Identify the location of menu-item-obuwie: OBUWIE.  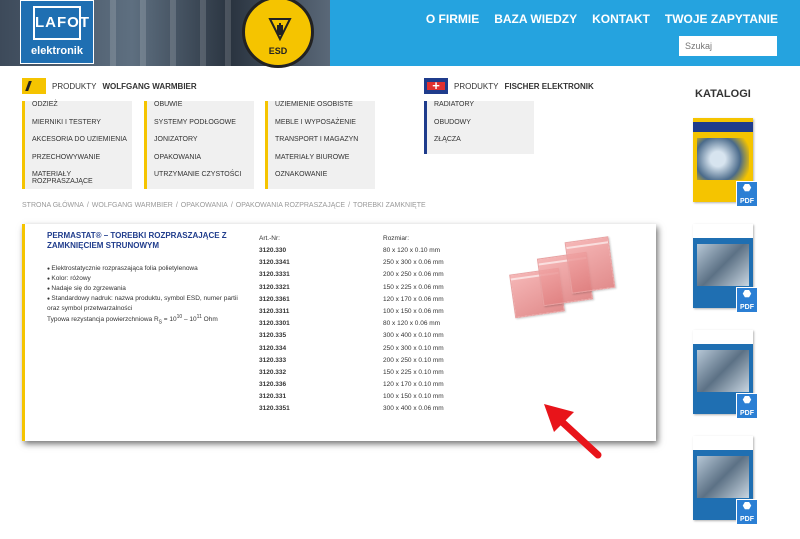
(200, 110).